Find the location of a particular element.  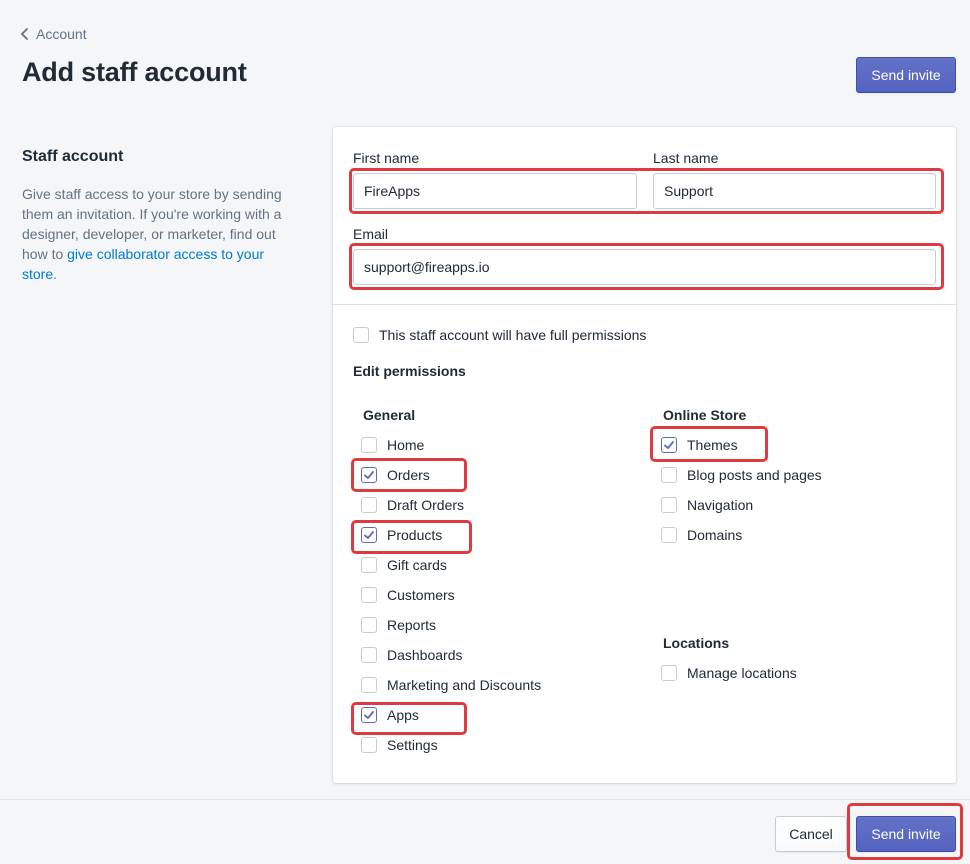

permission-settings-checkbox: Settings is located at coordinates (399, 745).